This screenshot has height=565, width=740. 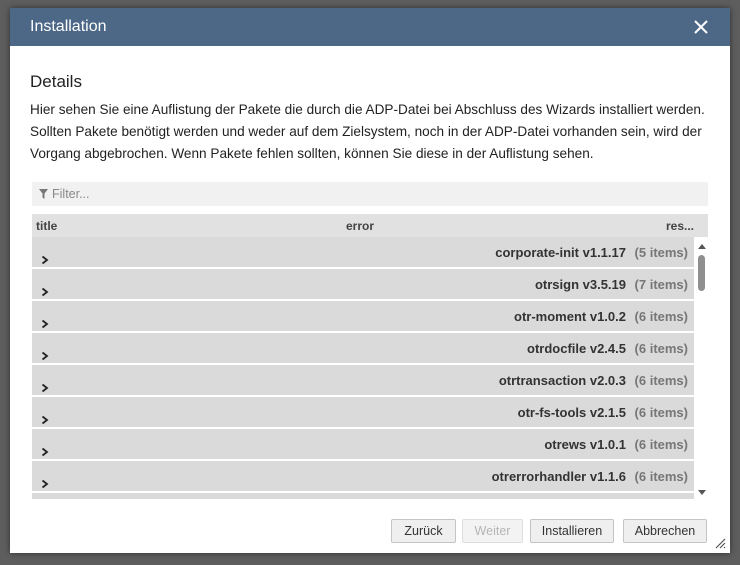 What do you see at coordinates (571, 412) in the screenshot?
I see `package-name: otr-fs-tools v2.1.5` at bounding box center [571, 412].